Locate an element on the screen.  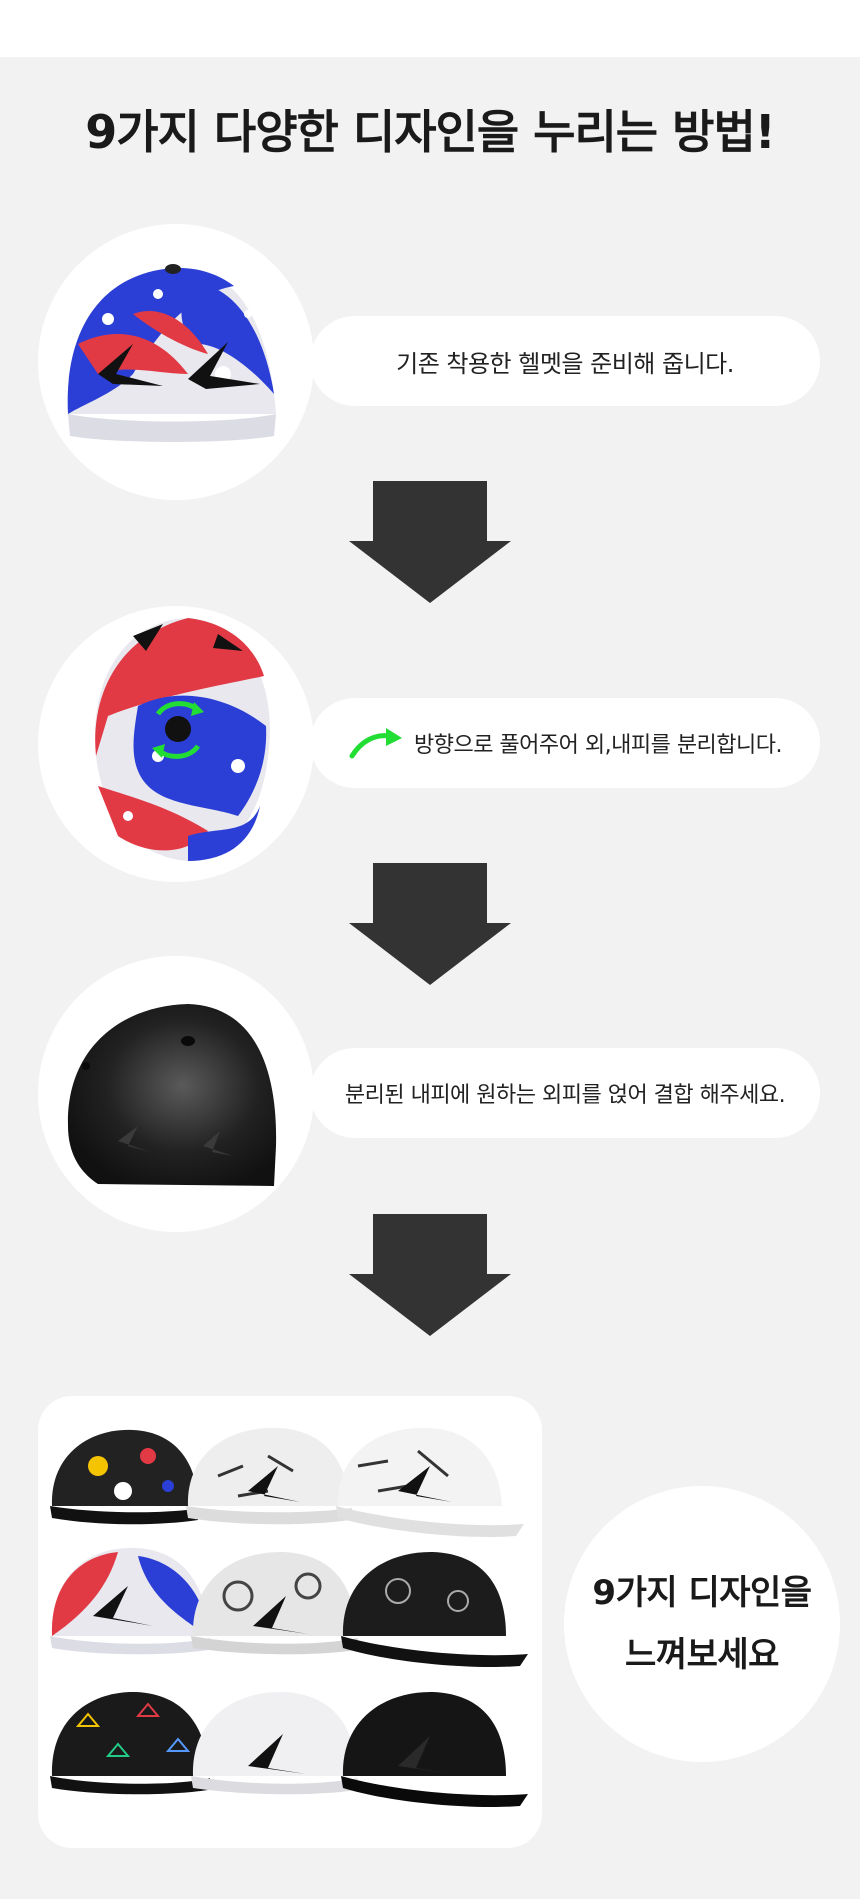
page-title: 9가지 다양한 디자인을 누리는 방법! is located at coordinates (430, 132).